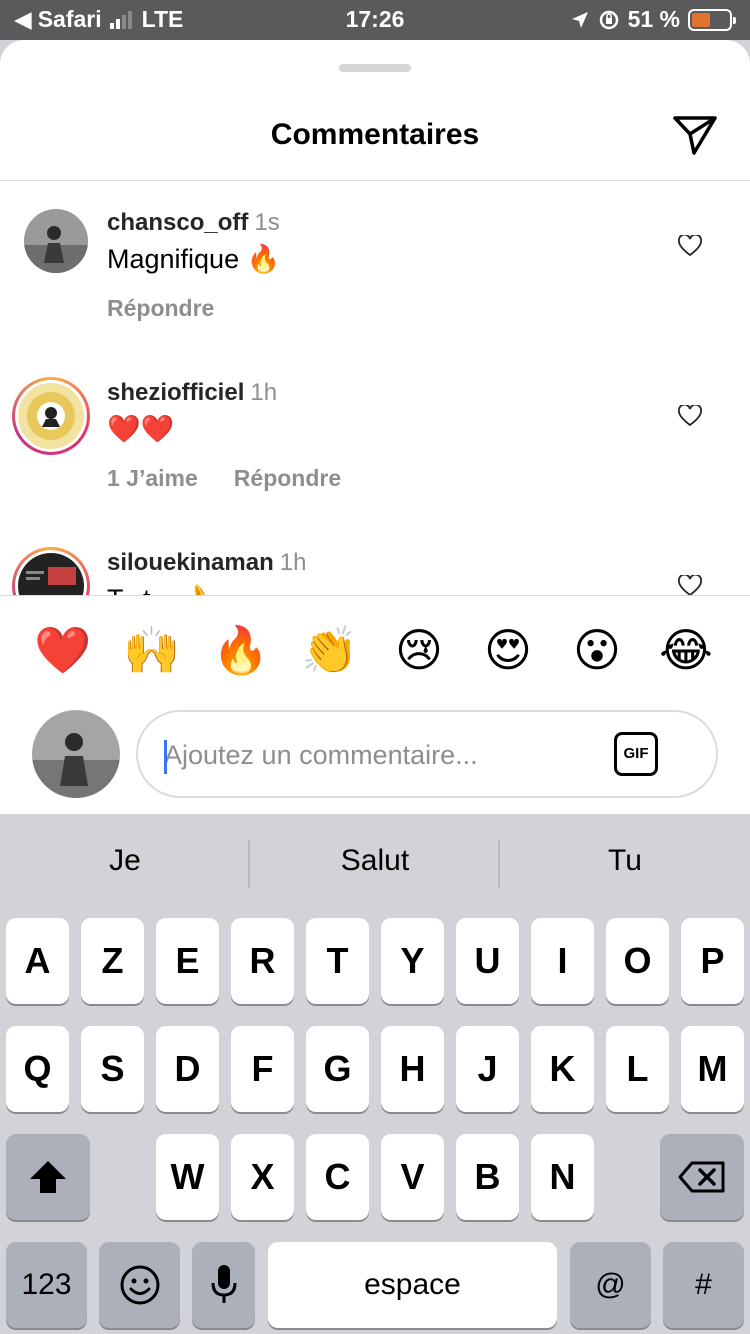  What do you see at coordinates (637, 1069) in the screenshot?
I see `key-l: L` at bounding box center [637, 1069].